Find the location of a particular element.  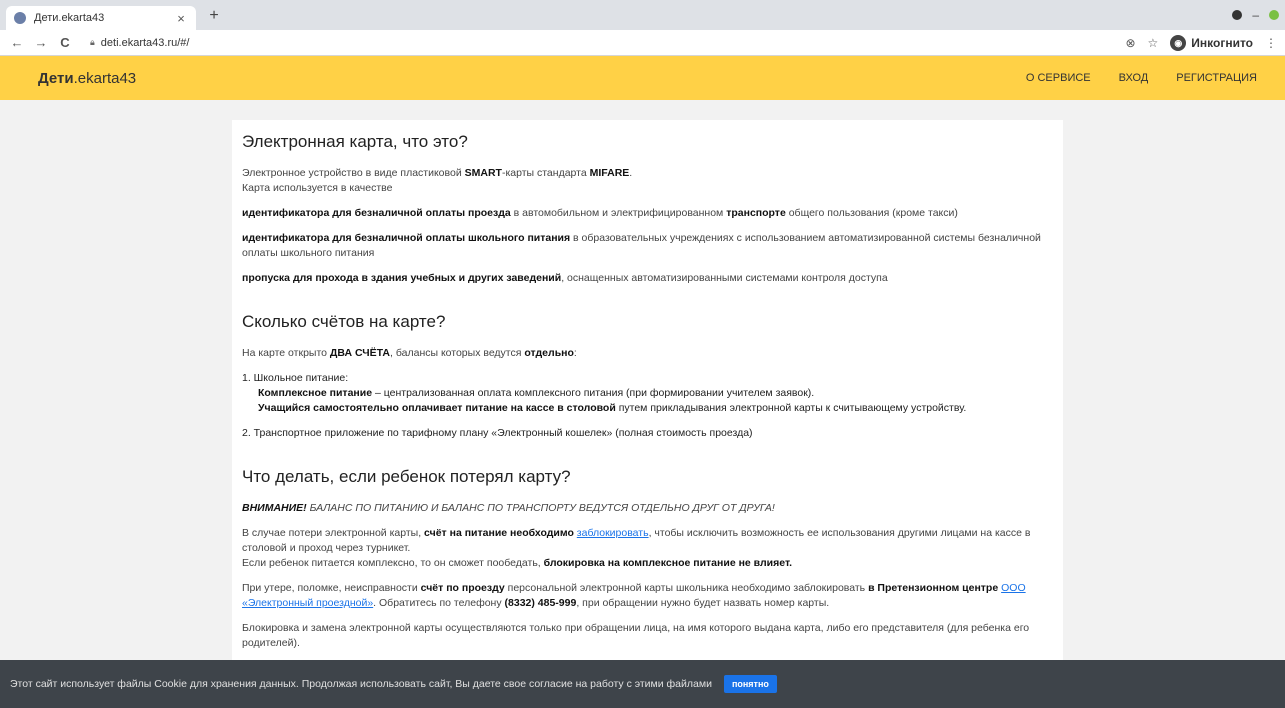

browser-menu-icon: ⋮ is located at coordinates (1271, 43).